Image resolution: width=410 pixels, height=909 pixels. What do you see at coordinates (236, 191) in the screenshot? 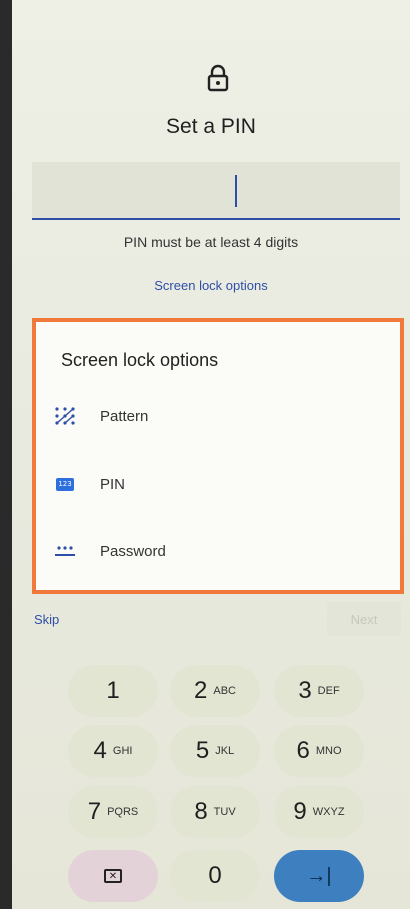
I see `text-cursor` at bounding box center [236, 191].